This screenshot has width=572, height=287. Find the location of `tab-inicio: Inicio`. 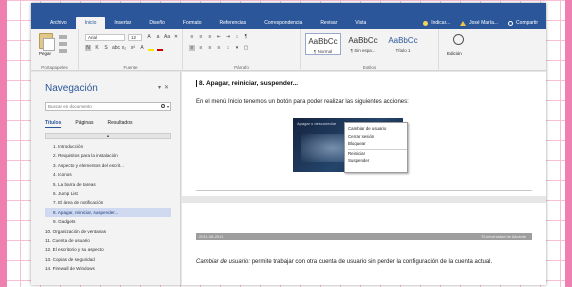

tab-inicio: Inicio is located at coordinates (90, 23).